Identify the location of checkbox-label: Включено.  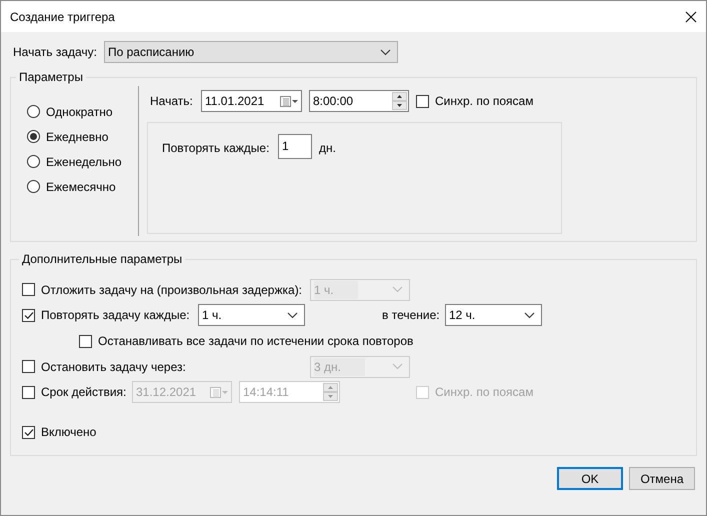
(68, 432).